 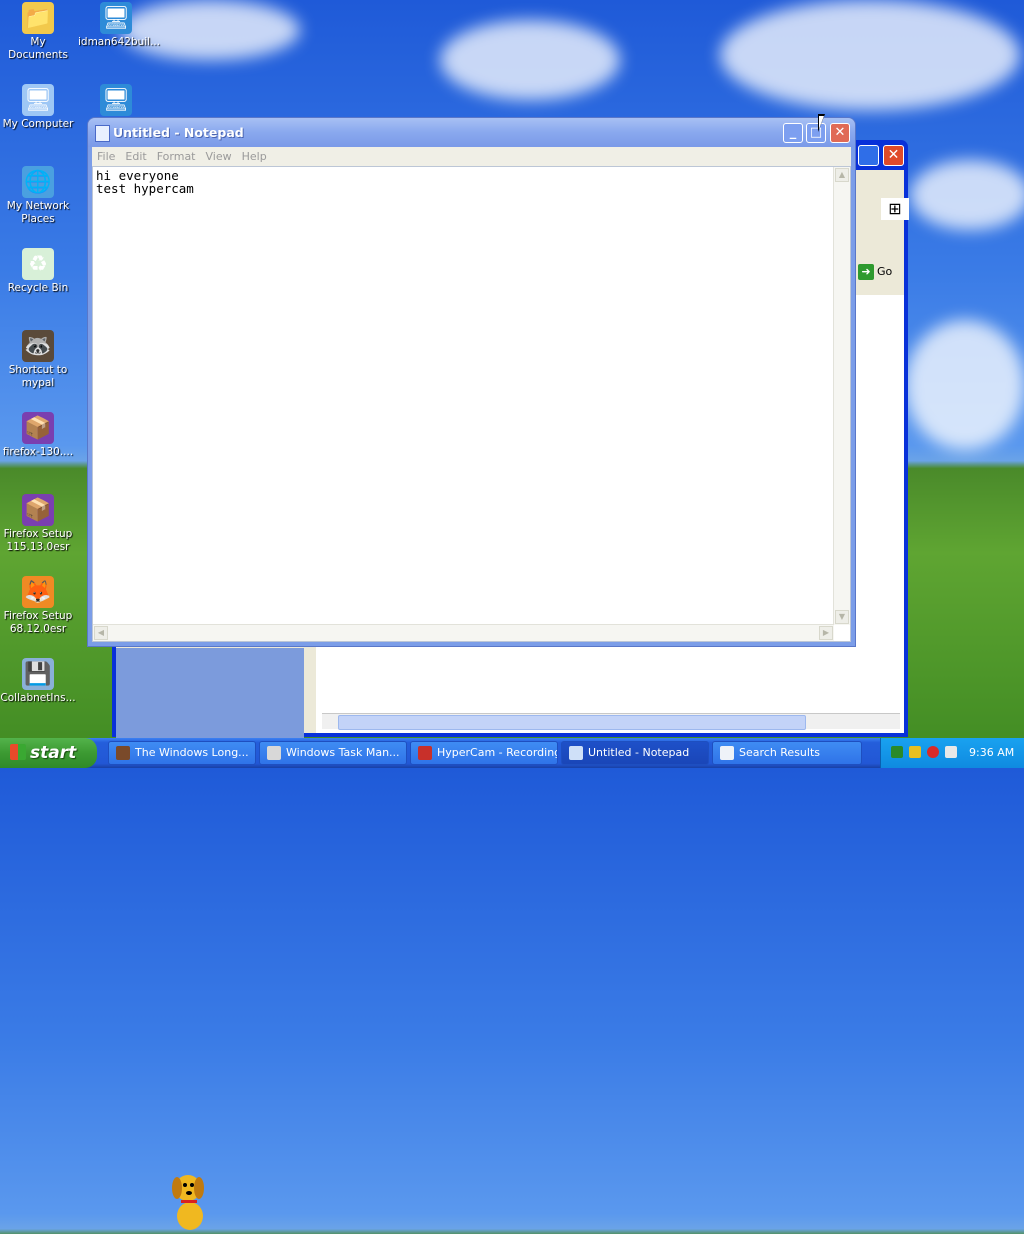 I want to click on desktop-icon-recycle-bin: ♻ Recycle Bin, so click(x=38, y=271).